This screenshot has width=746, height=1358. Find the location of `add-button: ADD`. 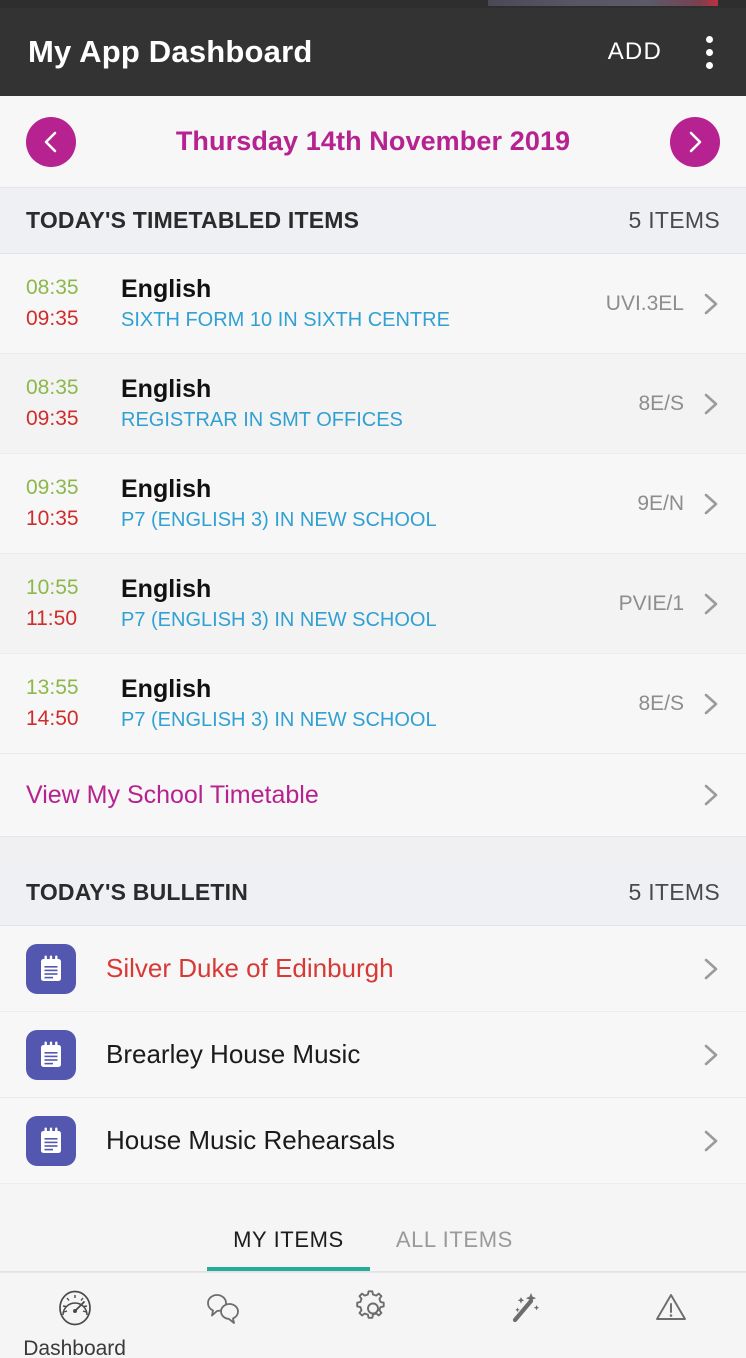

add-button: ADD is located at coordinates (635, 52).